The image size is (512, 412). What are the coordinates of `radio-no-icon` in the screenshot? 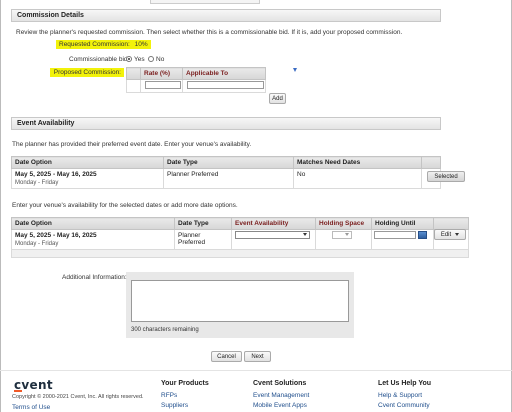 It's located at (151, 59).